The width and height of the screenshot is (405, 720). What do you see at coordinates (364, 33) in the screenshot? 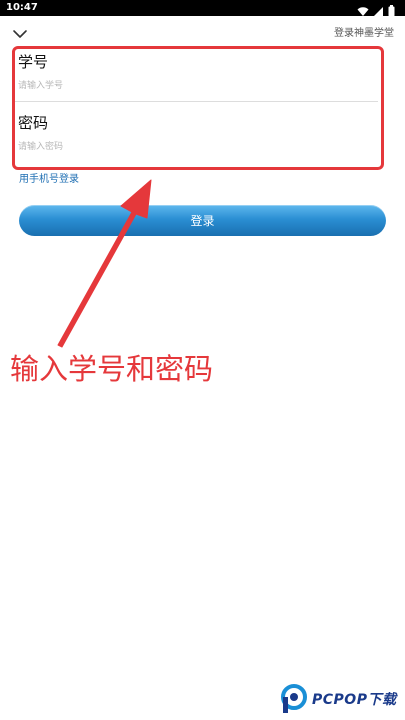
I see `page-title: 登录神墨学堂` at bounding box center [364, 33].